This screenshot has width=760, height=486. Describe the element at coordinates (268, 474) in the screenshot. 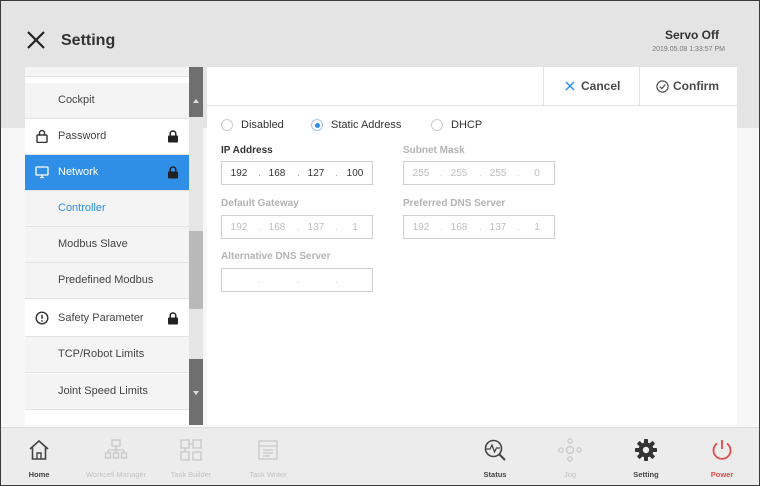

I see `nav-label: Task Writer` at that location.